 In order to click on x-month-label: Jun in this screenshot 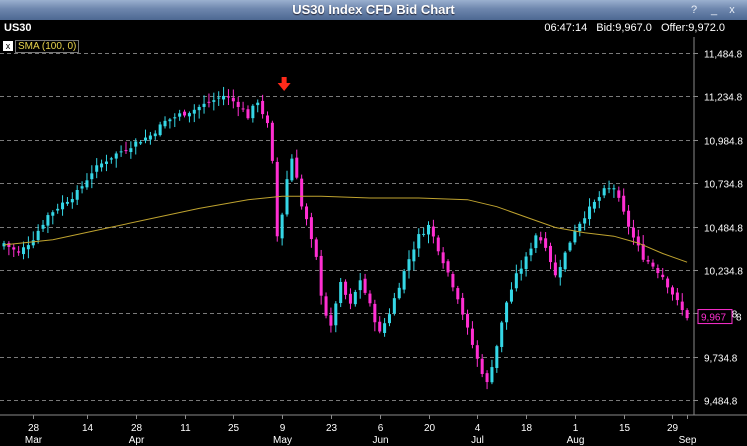, I will do `click(380, 440)`.